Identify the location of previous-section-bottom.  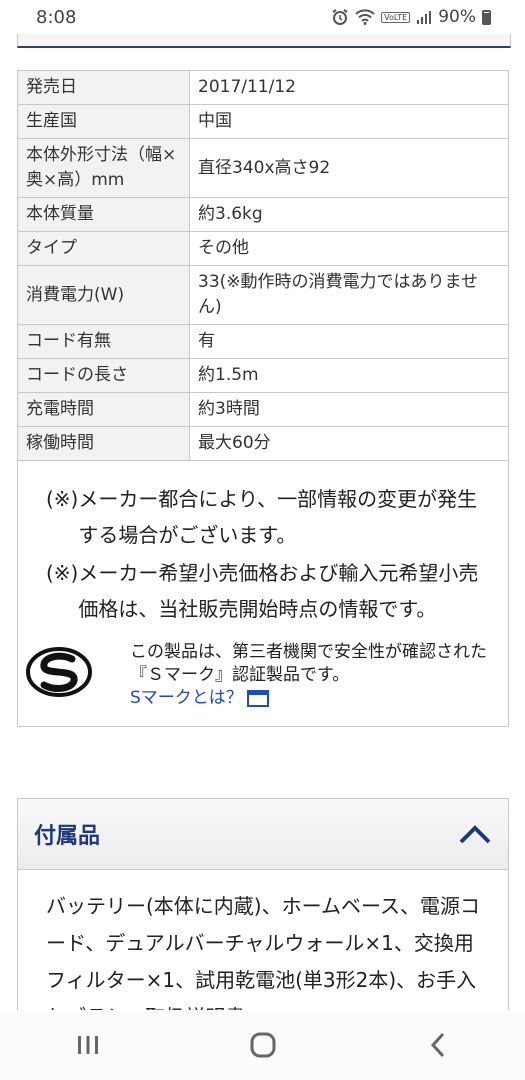
(264, 41).